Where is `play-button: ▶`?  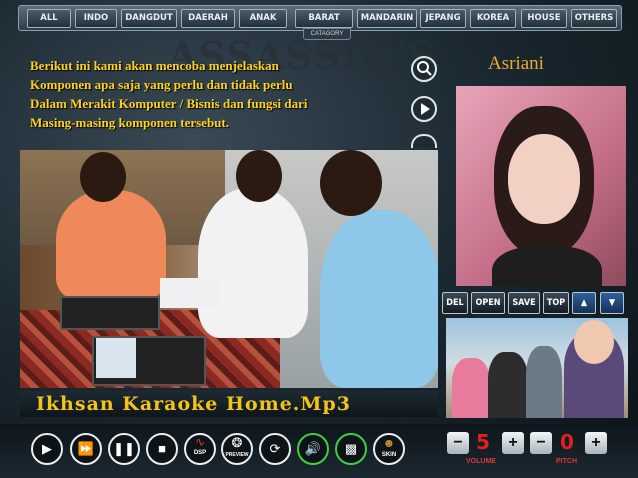 play-button: ▶ is located at coordinates (47, 449).